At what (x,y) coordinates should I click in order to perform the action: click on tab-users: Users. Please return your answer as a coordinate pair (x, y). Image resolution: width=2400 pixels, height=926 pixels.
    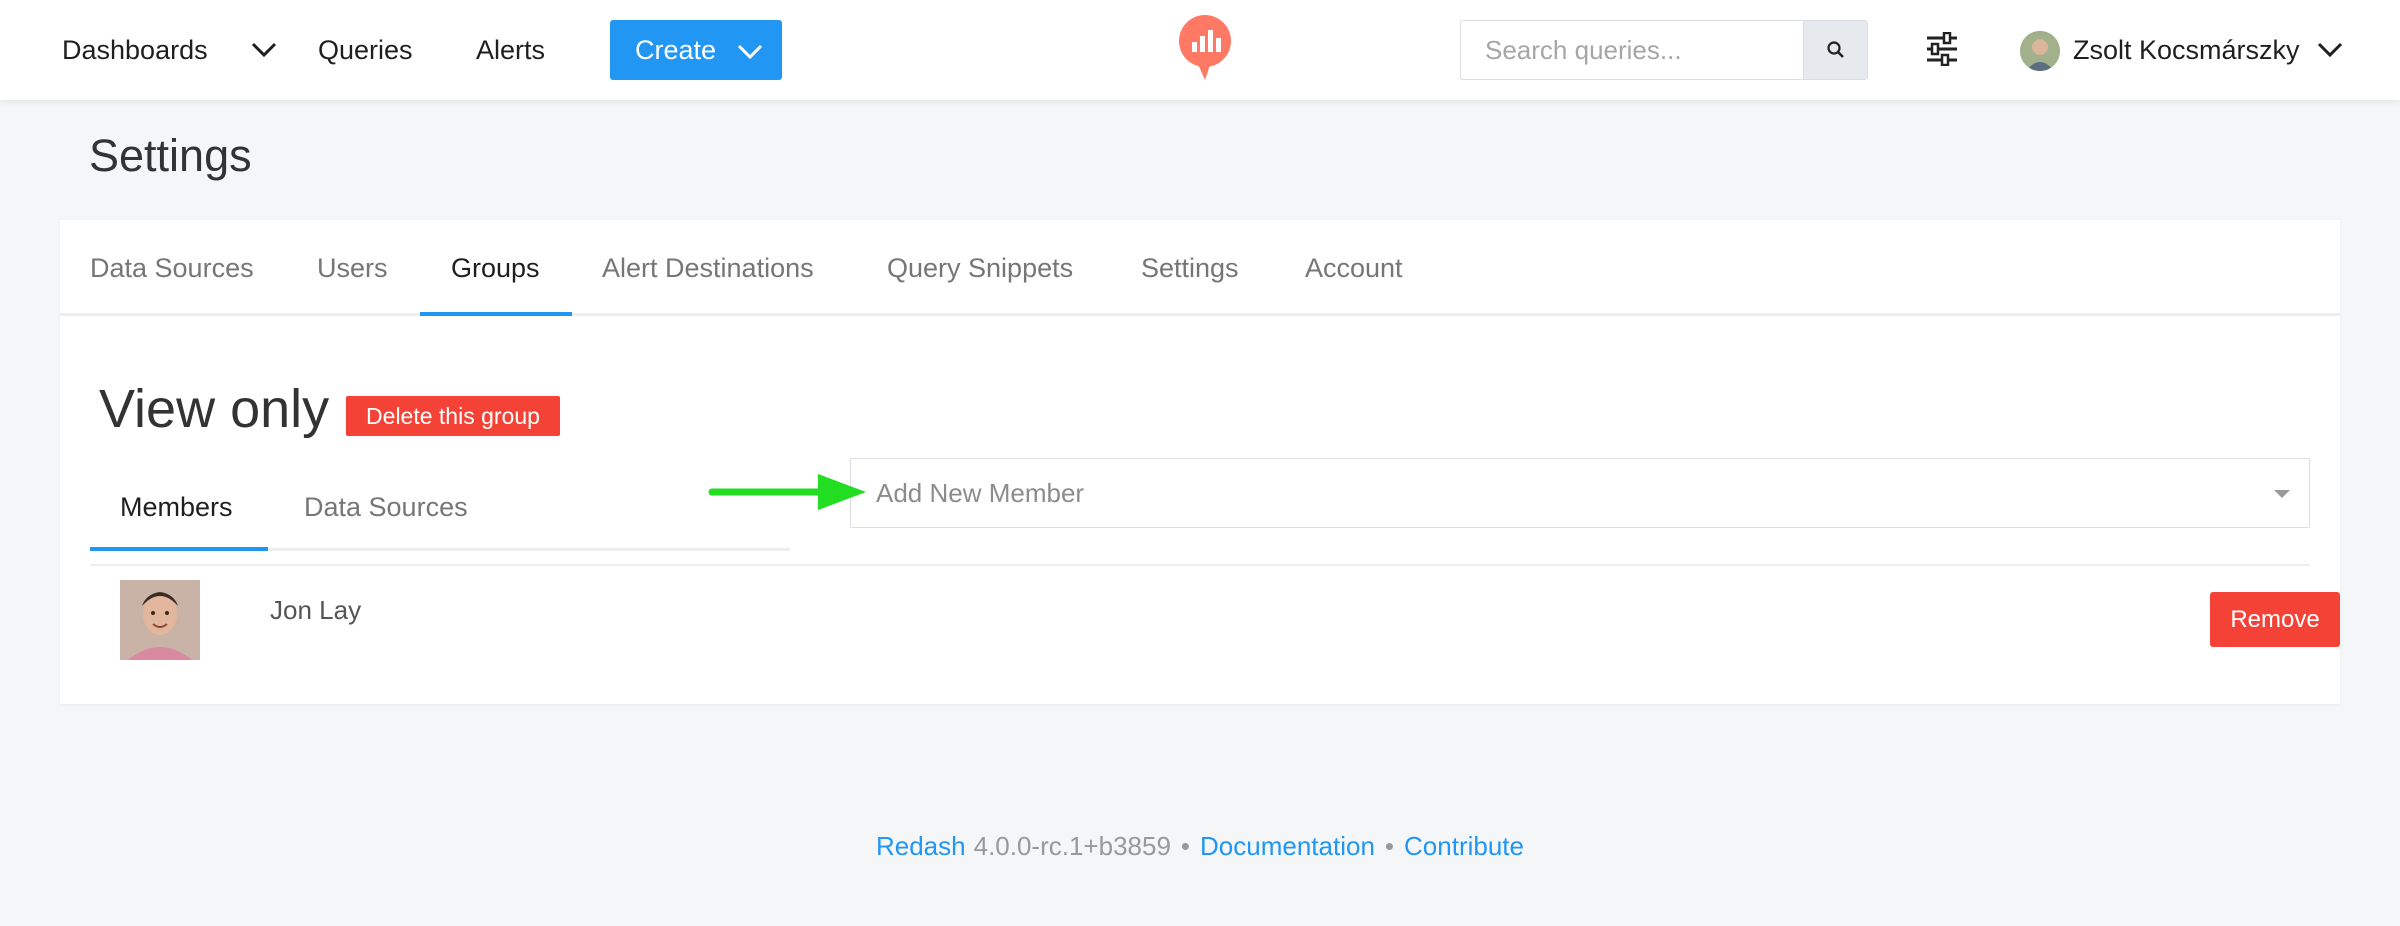
    Looking at the image, I should click on (352, 268).